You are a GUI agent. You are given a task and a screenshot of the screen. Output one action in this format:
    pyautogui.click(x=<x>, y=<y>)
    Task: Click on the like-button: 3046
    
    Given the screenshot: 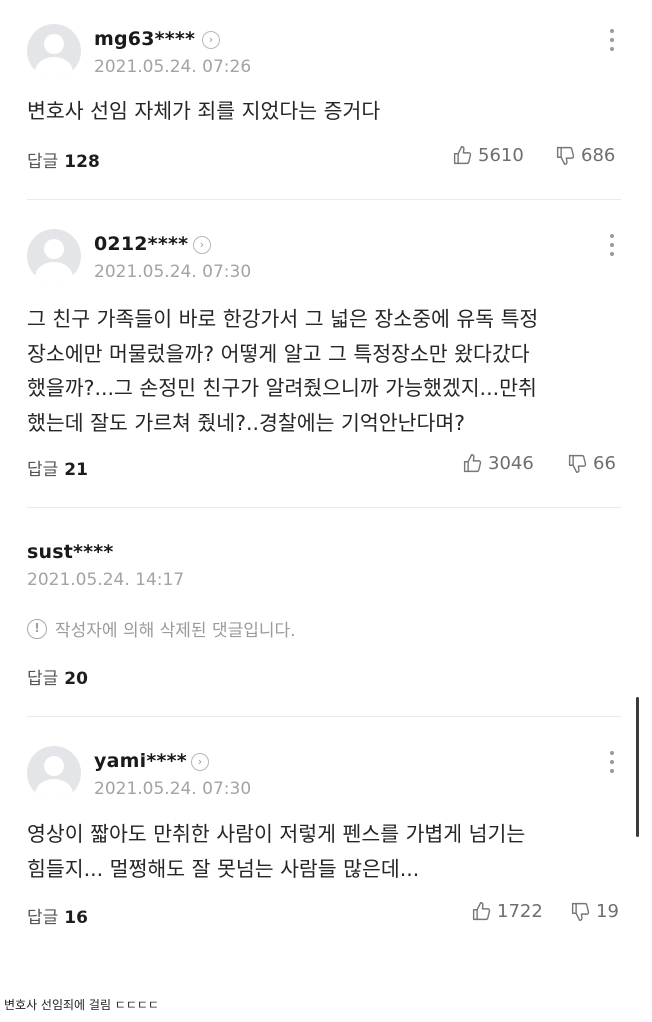 What is the action you would take?
    pyautogui.click(x=498, y=463)
    